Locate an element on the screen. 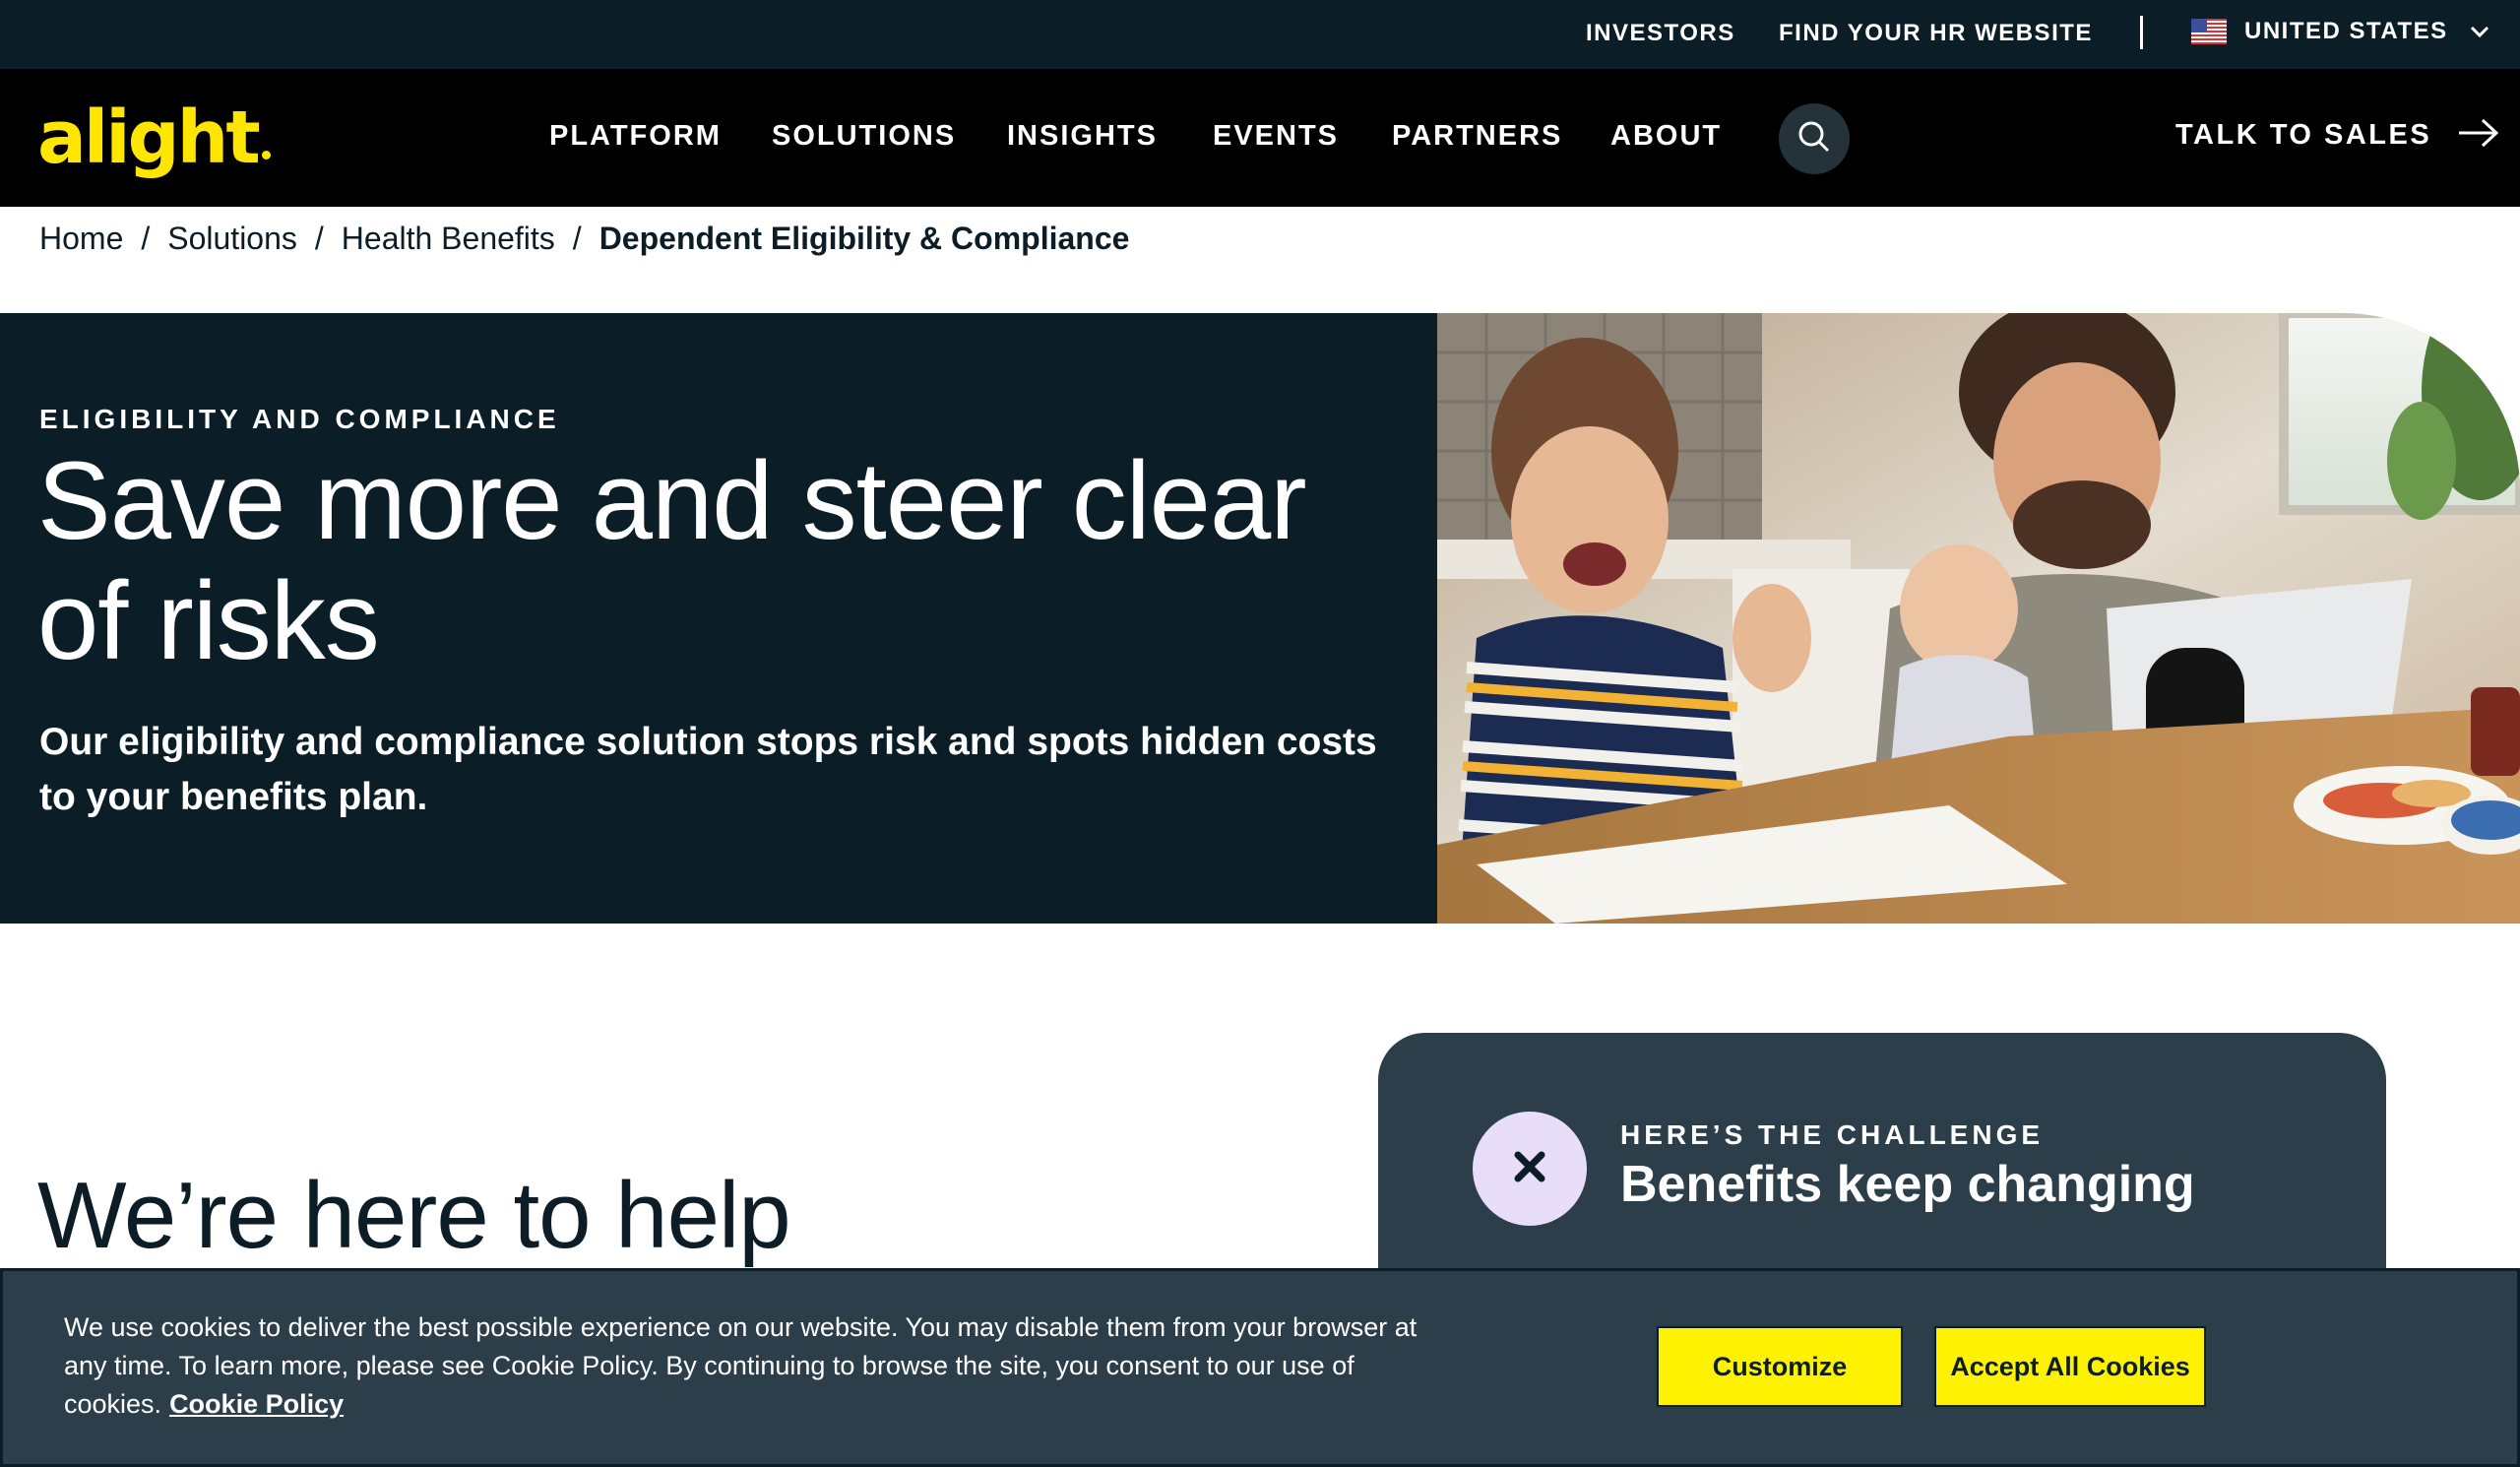  nav-item-insights: INSIGHTS is located at coordinates (1082, 136).